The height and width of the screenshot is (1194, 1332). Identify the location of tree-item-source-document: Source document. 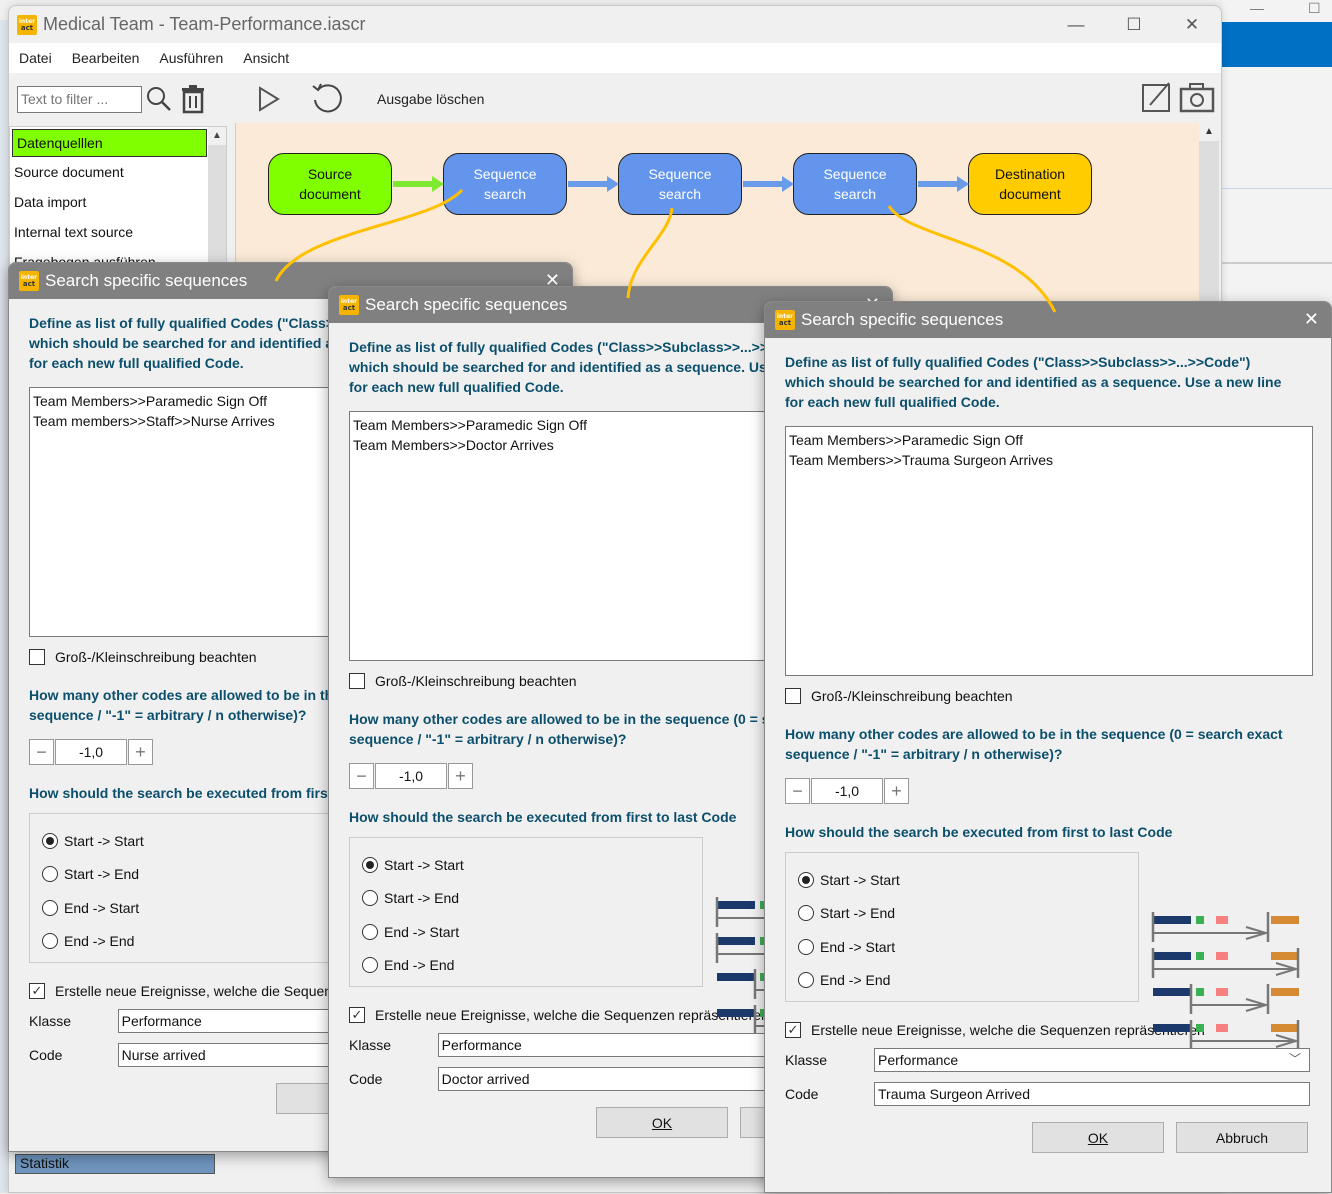
(109, 172).